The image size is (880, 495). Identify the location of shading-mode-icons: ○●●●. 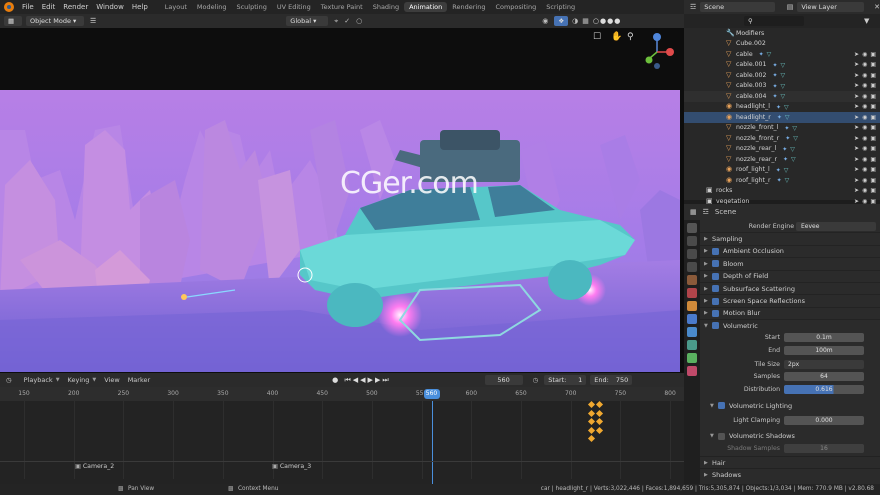
(607, 21).